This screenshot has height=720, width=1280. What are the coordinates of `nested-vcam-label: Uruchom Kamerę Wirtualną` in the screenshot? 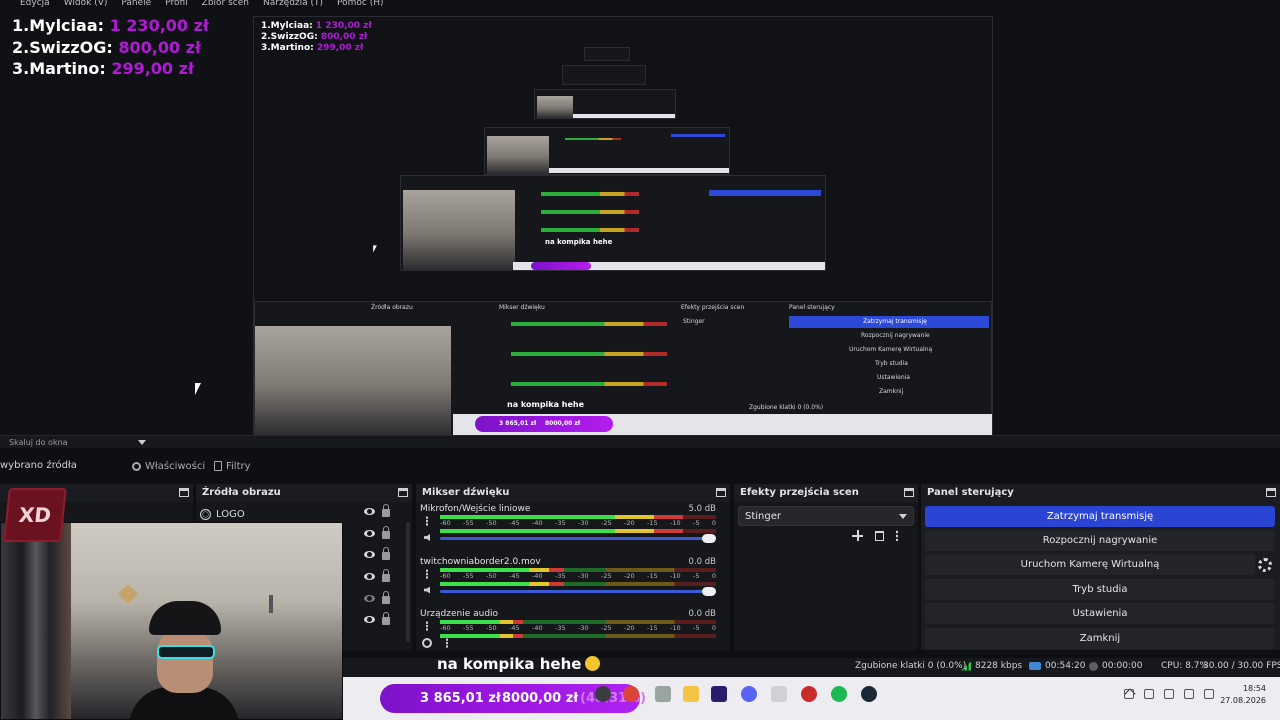 It's located at (891, 349).